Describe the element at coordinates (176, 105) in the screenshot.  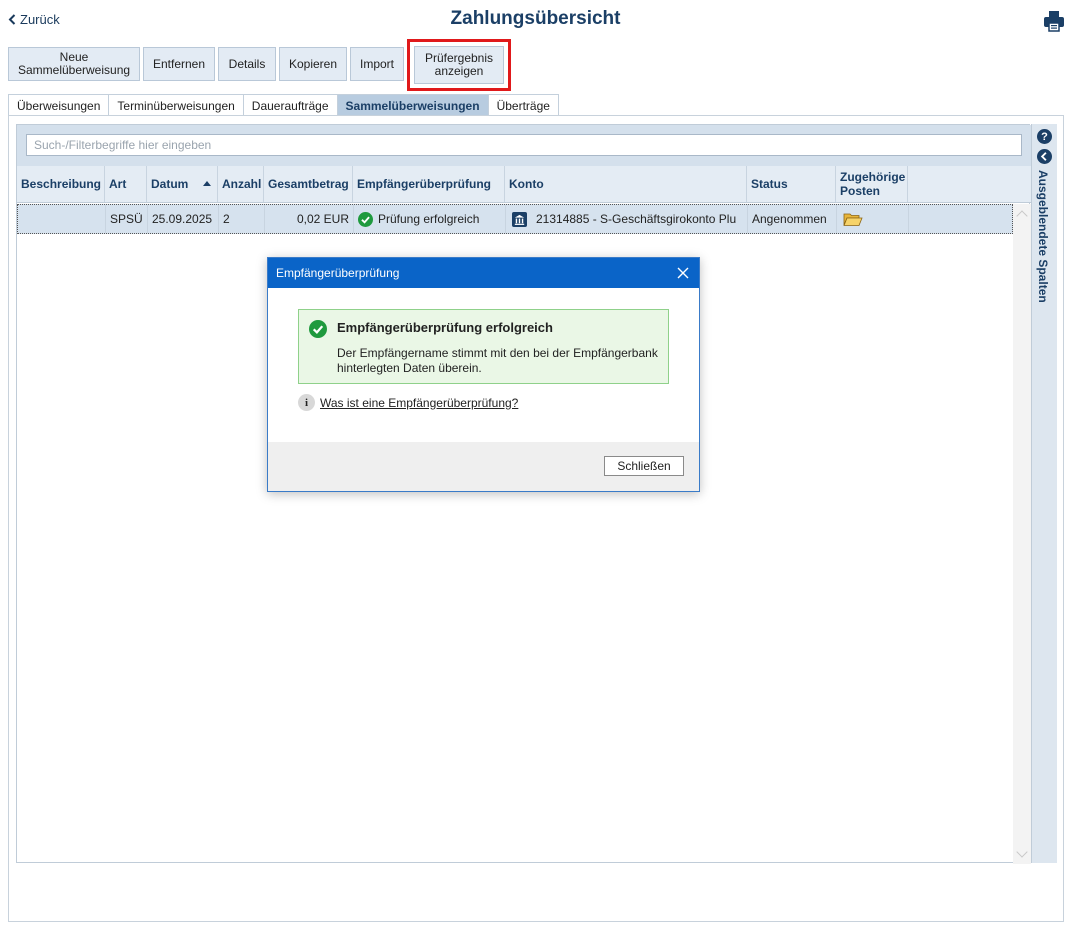
I see `tab-scheduled-transfers: Terminüberweisungen` at that location.